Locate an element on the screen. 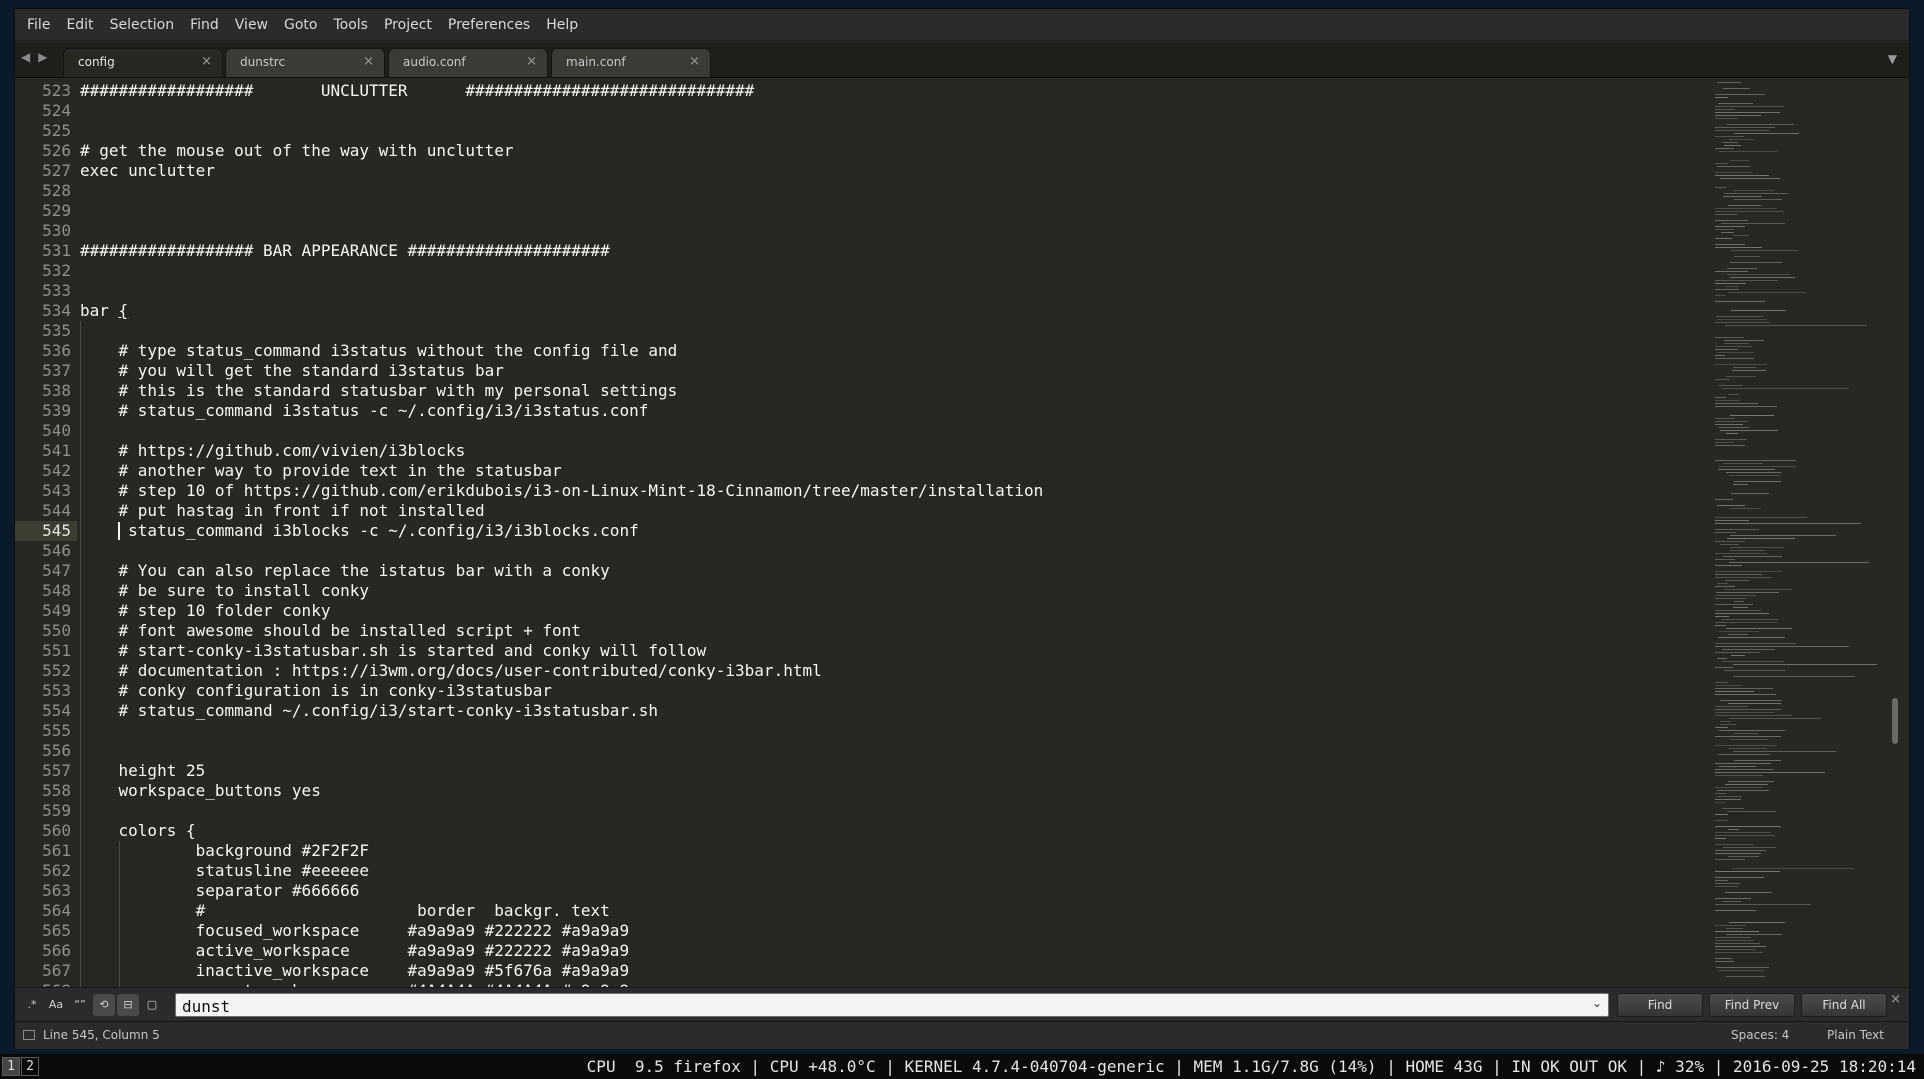  code-line: bar { is located at coordinates (104, 311).